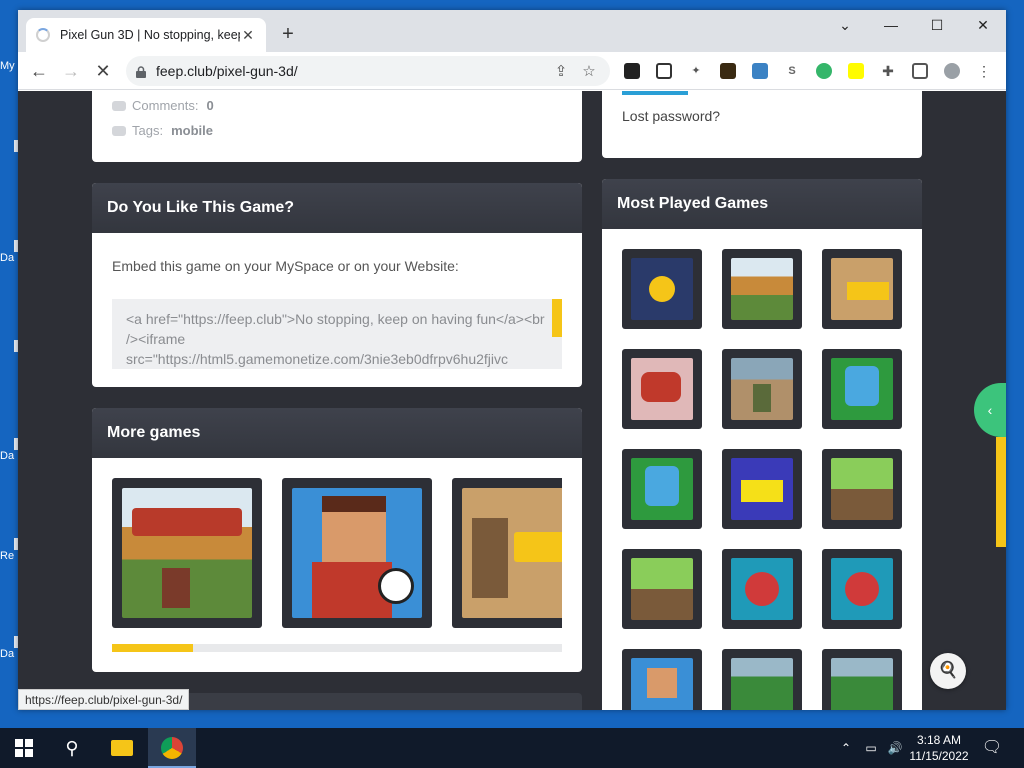 Image resolution: width=1024 pixels, height=768 pixels. What do you see at coordinates (24, 748) in the screenshot?
I see `start-button` at bounding box center [24, 748].